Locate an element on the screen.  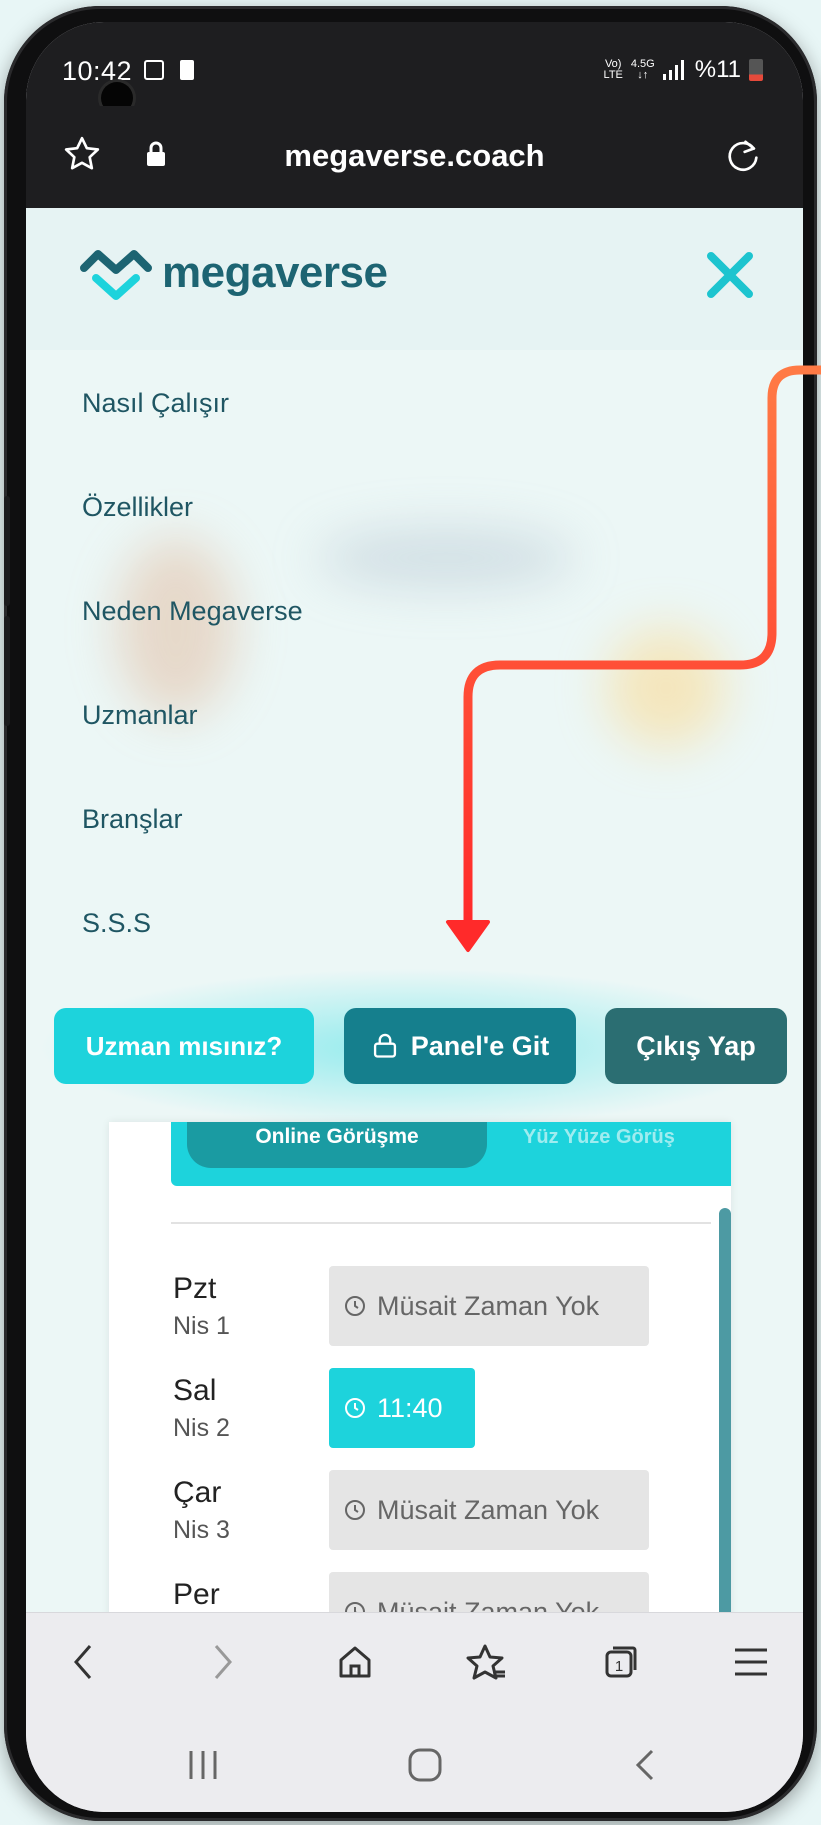
network-speed-indicator: 4.5G ↓↑ is located at coordinates (642, 69).